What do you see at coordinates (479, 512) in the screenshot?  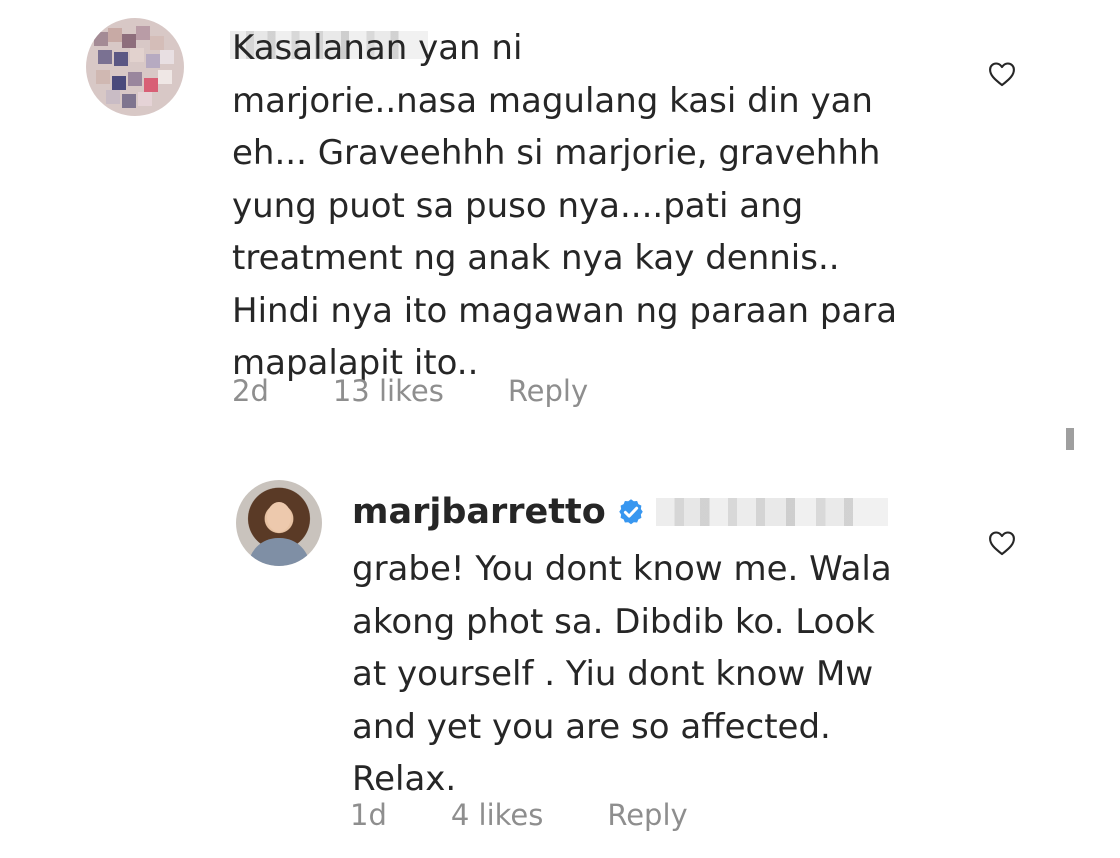 I see `username: marjbarretto` at bounding box center [479, 512].